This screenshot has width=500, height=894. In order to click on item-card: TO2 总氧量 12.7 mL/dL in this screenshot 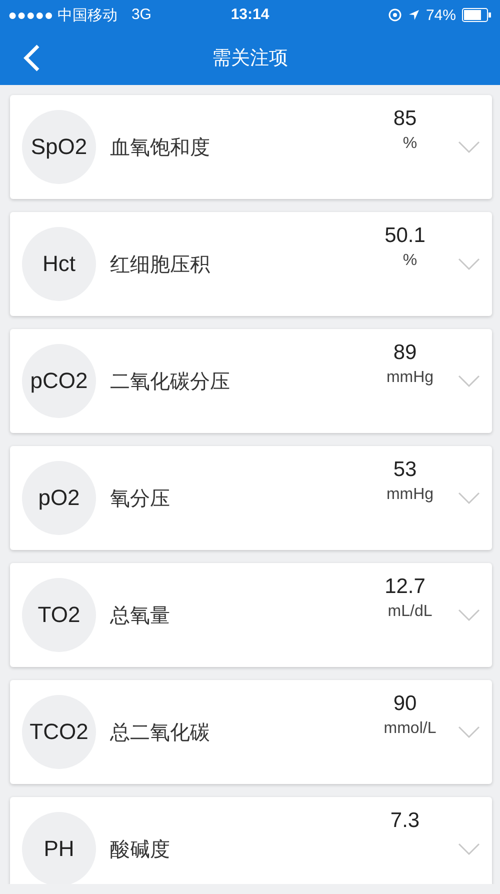, I will do `click(251, 615)`.